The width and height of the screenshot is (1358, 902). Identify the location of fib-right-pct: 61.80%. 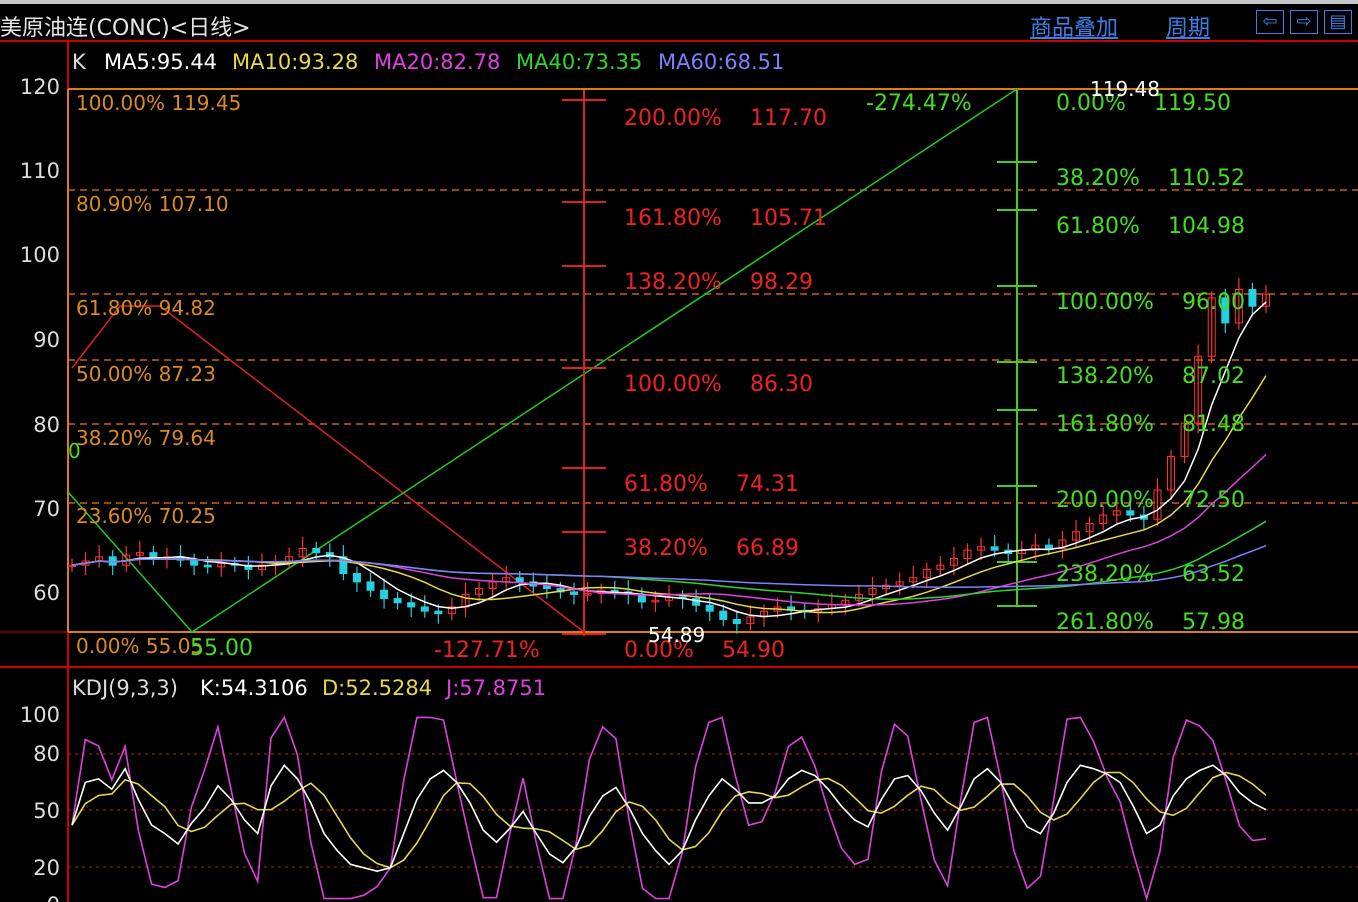
(1098, 226).